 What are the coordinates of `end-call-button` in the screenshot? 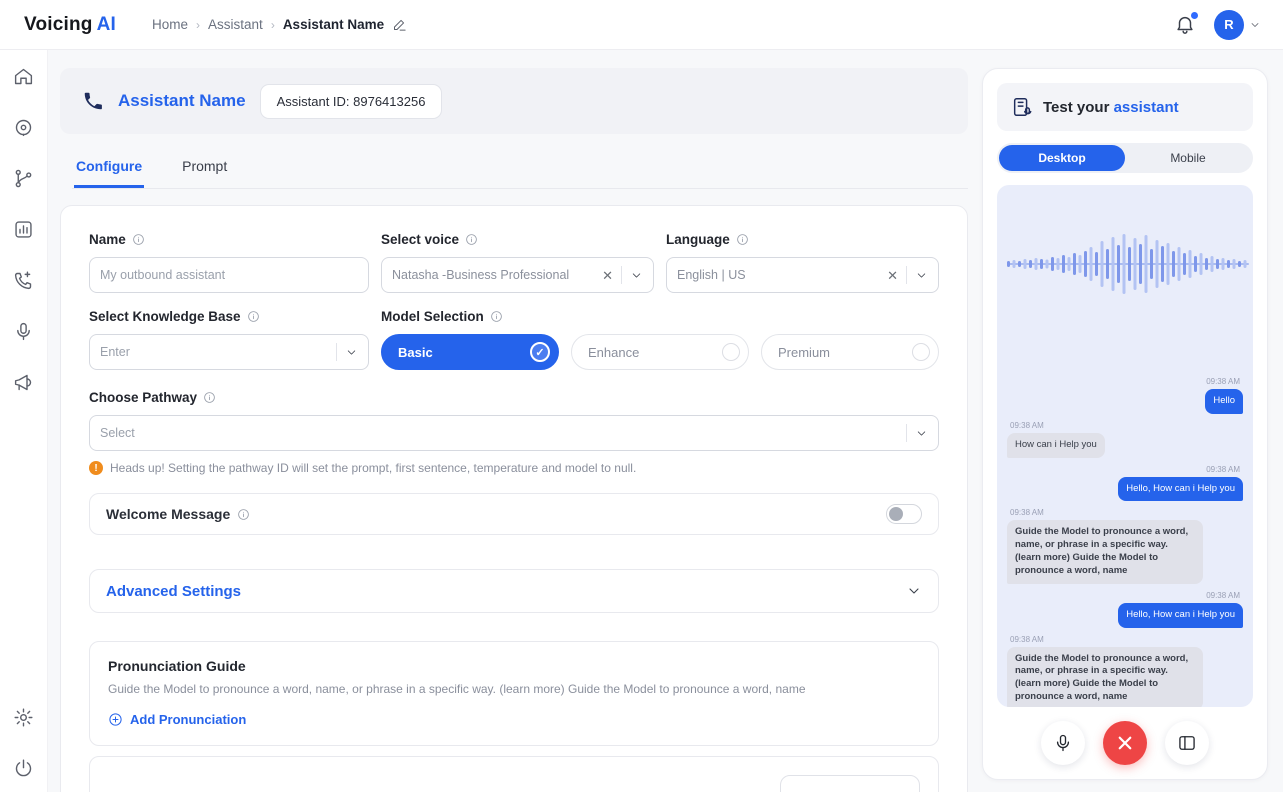 It's located at (1125, 743).